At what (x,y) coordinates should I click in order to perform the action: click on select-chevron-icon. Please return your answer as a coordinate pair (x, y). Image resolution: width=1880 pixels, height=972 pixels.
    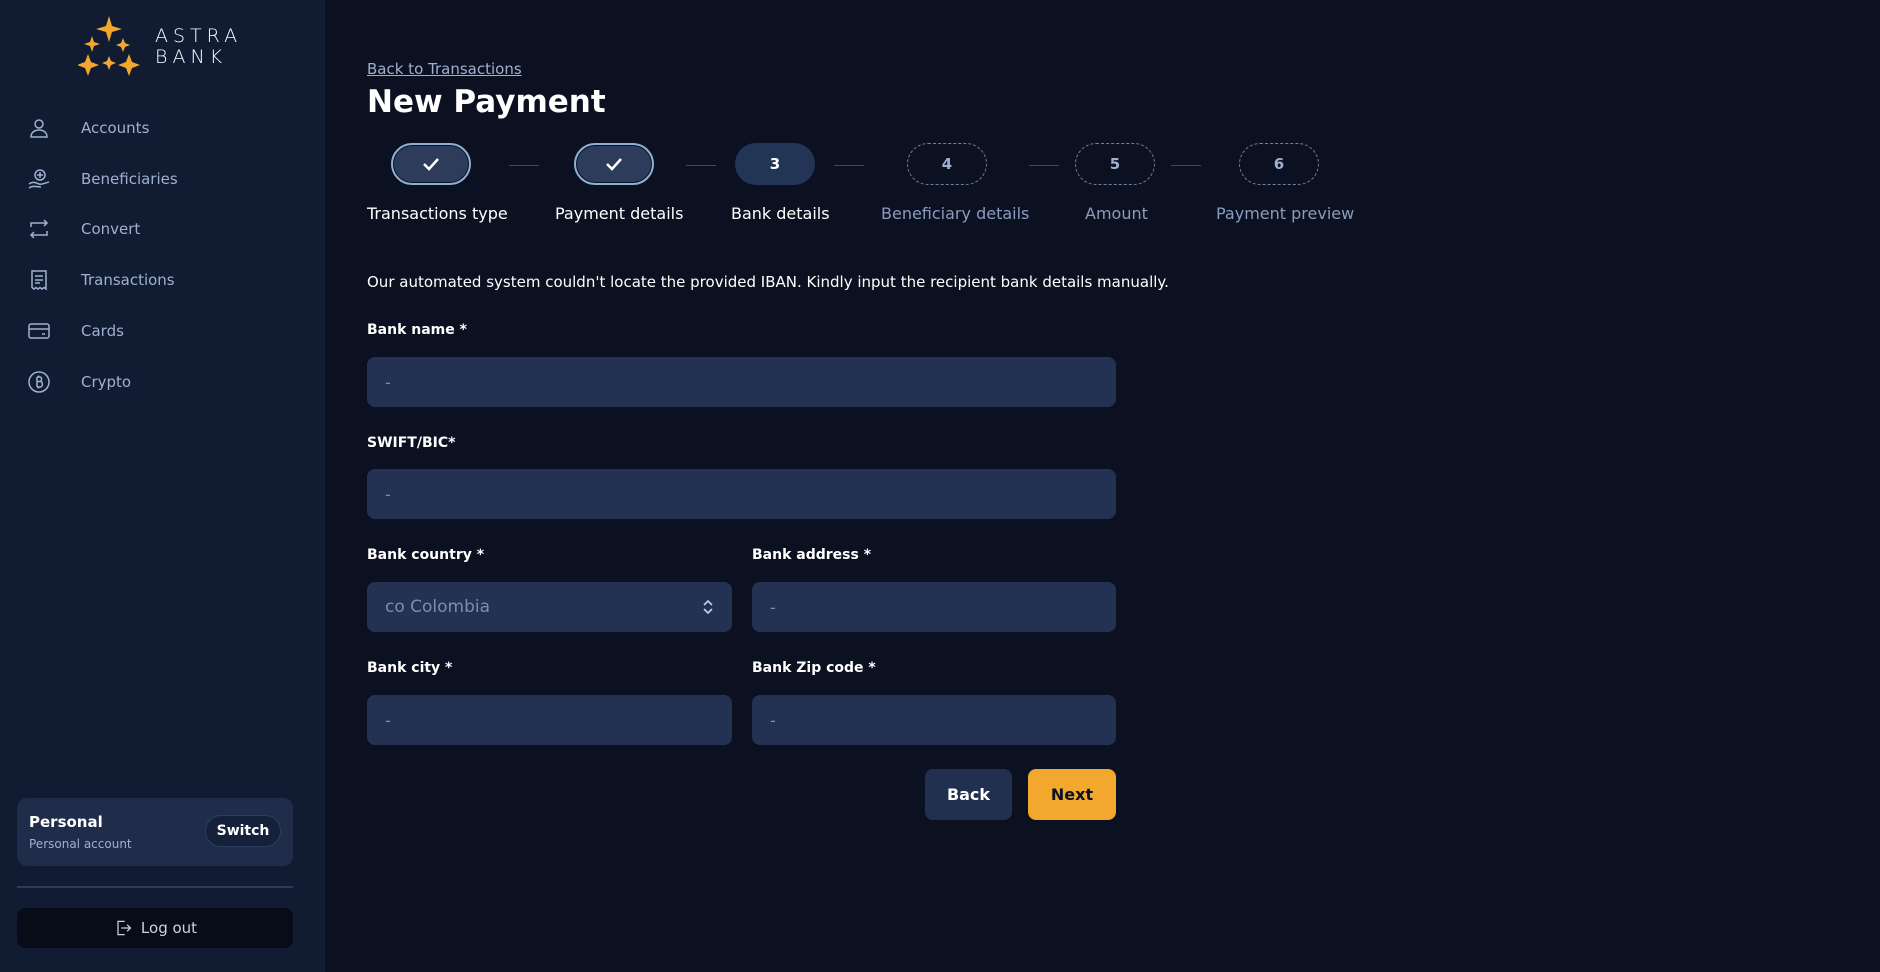
    Looking at the image, I should click on (708, 607).